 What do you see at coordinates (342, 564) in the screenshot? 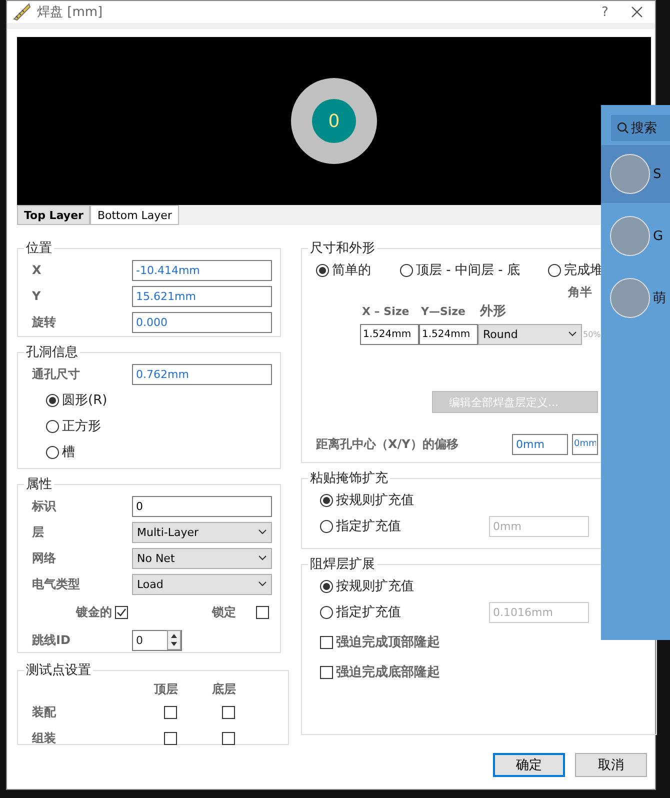
I see `group-title: 阻焊层扩展` at bounding box center [342, 564].